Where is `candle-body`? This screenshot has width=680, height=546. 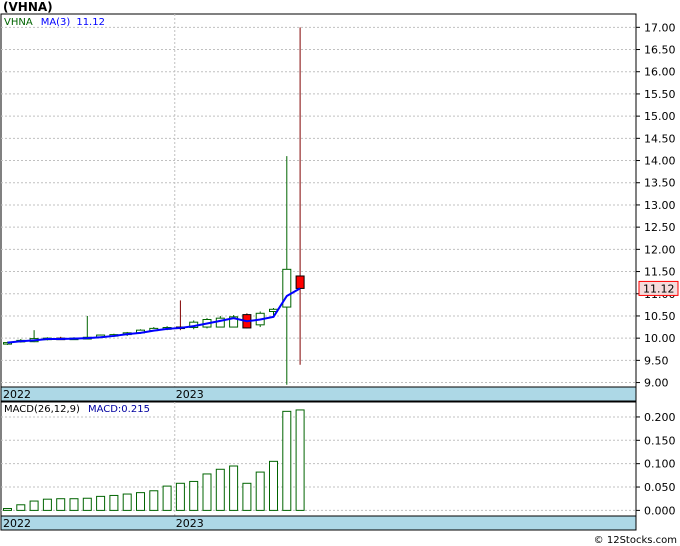
candle-body is located at coordinates (300, 282).